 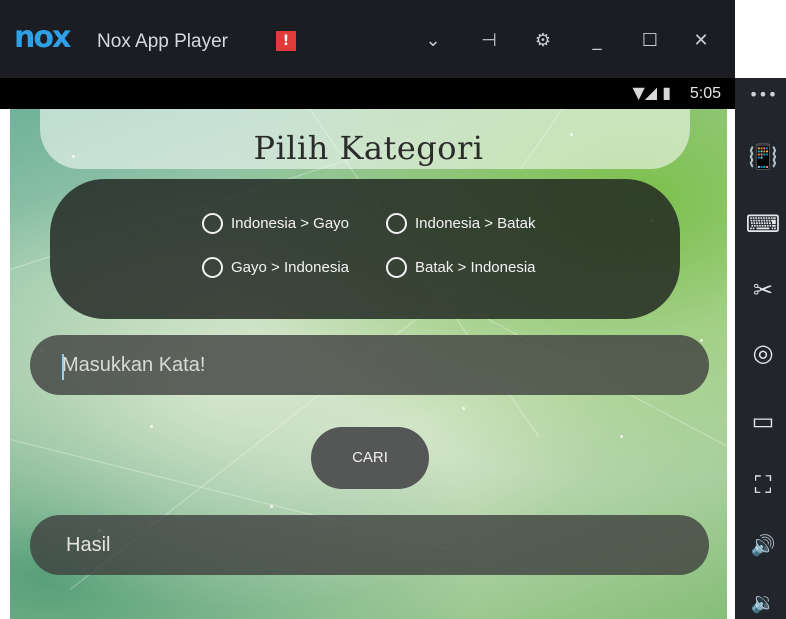 What do you see at coordinates (433, 41) in the screenshot?
I see `chevron-down-icon: ⌄` at bounding box center [433, 41].